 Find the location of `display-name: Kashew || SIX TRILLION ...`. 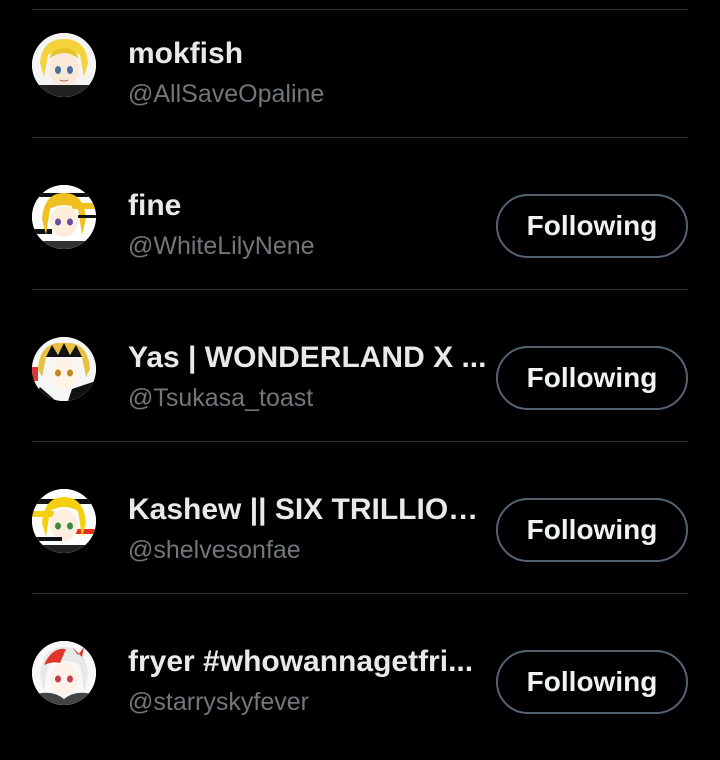

display-name: Kashew || SIX TRILLION ... is located at coordinates (308, 510).